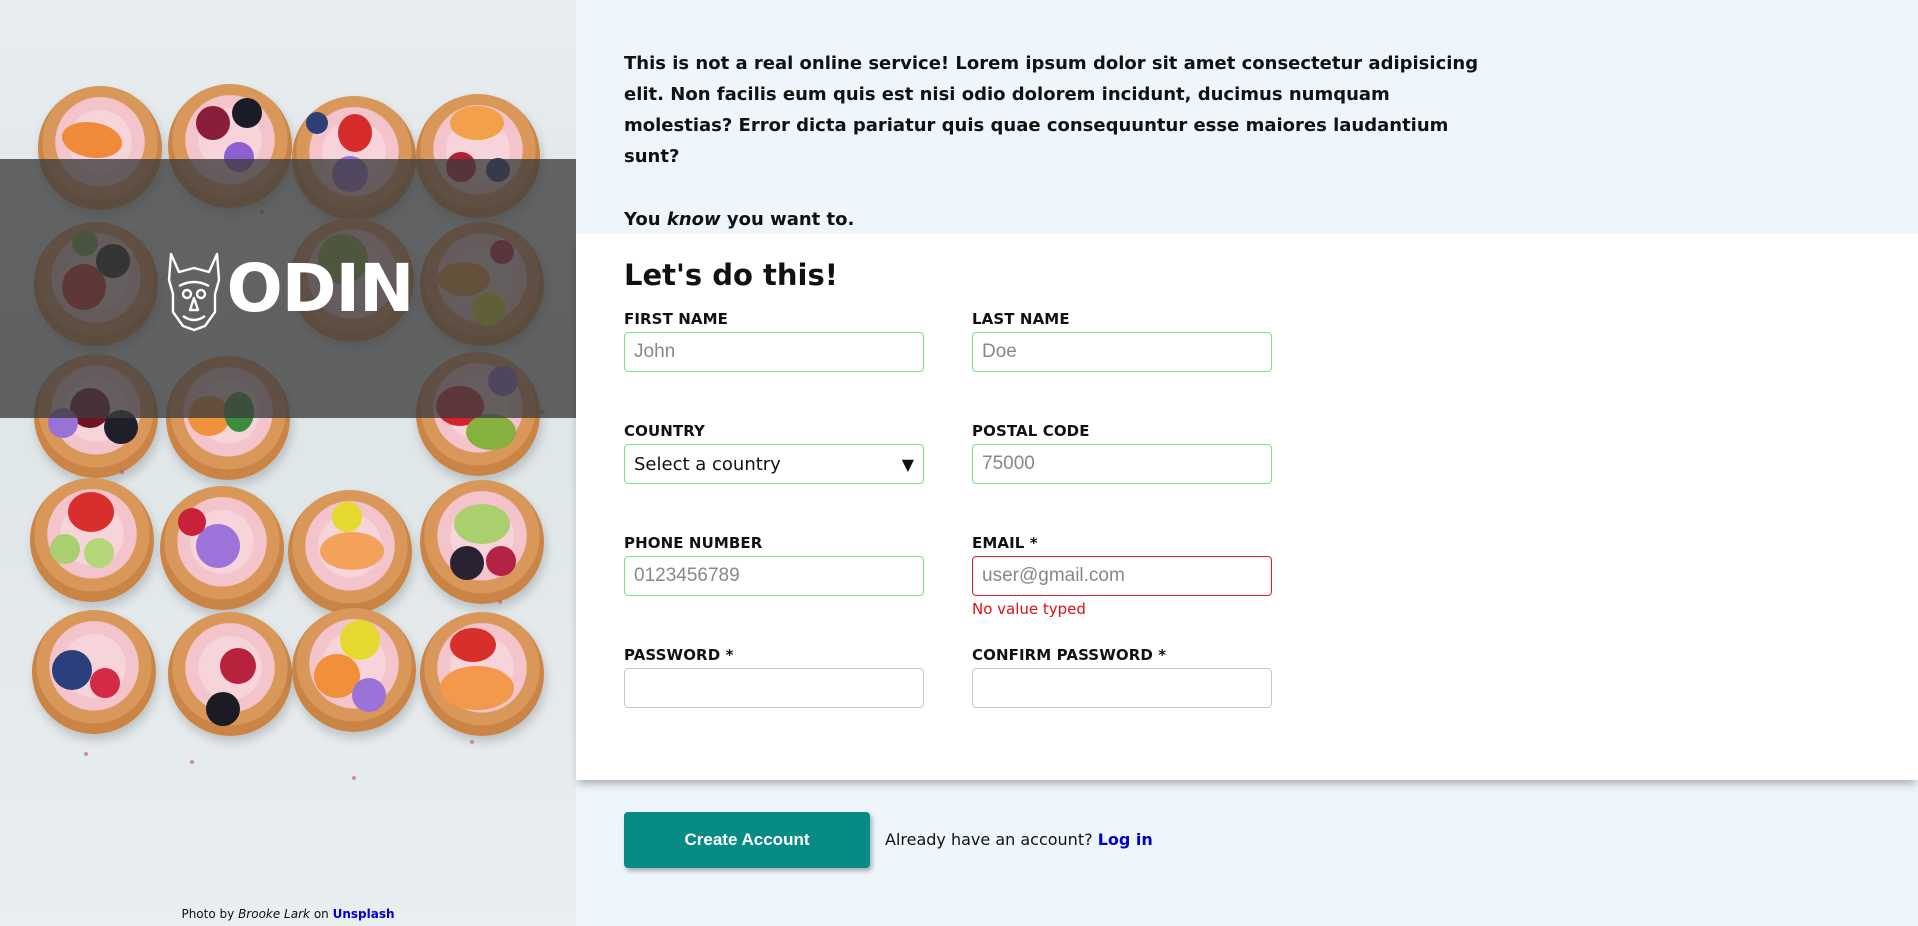  What do you see at coordinates (1122, 352) in the screenshot?
I see `last-name-input` at bounding box center [1122, 352].